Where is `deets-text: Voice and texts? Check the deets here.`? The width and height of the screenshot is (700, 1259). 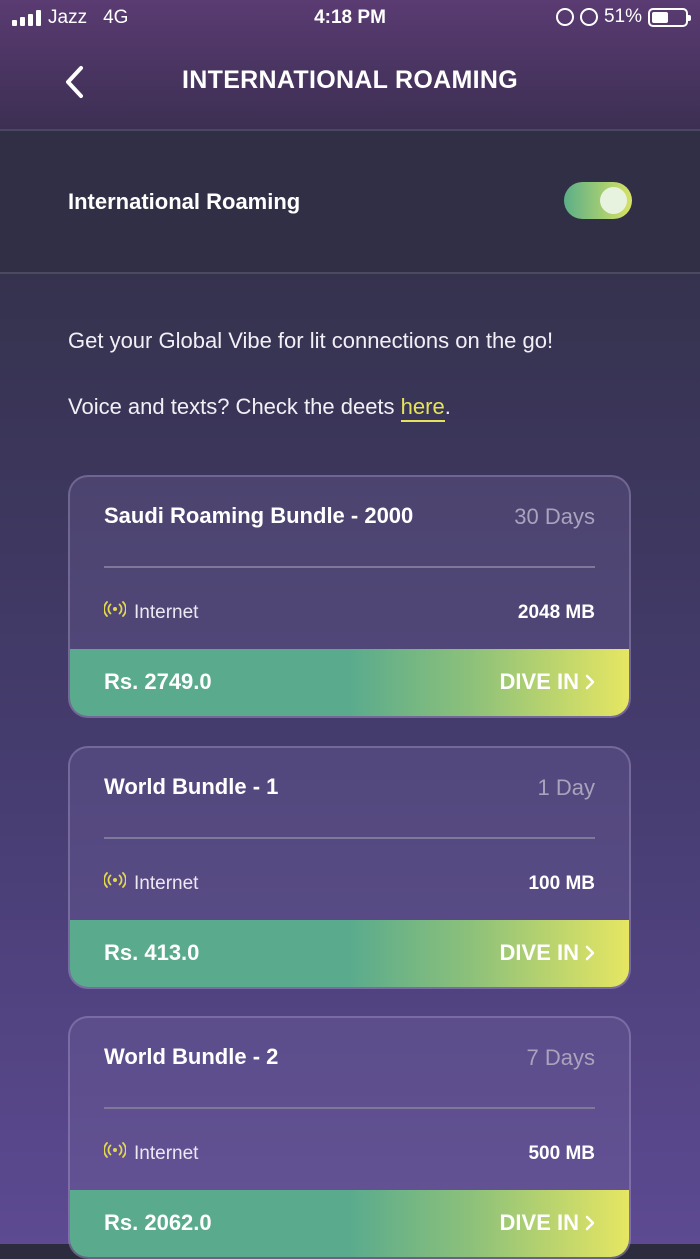
deets-text: Voice and texts? Check the deets here. is located at coordinates (259, 408).